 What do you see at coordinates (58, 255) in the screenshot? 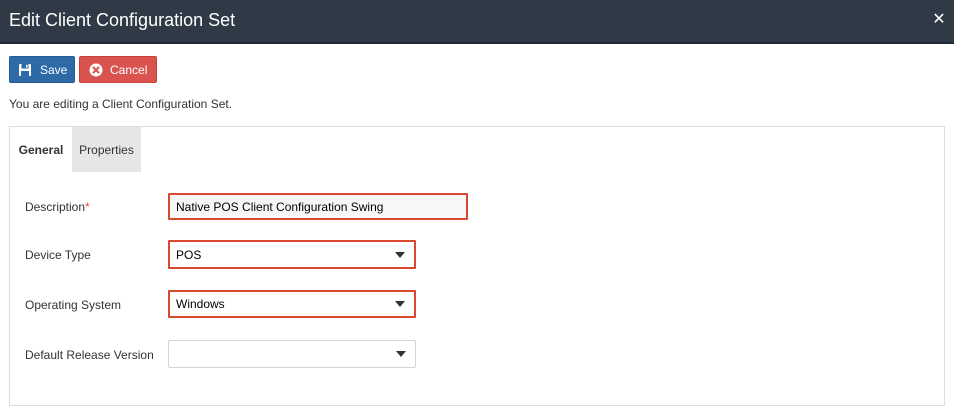
I see `device-type-label: Device Type` at bounding box center [58, 255].